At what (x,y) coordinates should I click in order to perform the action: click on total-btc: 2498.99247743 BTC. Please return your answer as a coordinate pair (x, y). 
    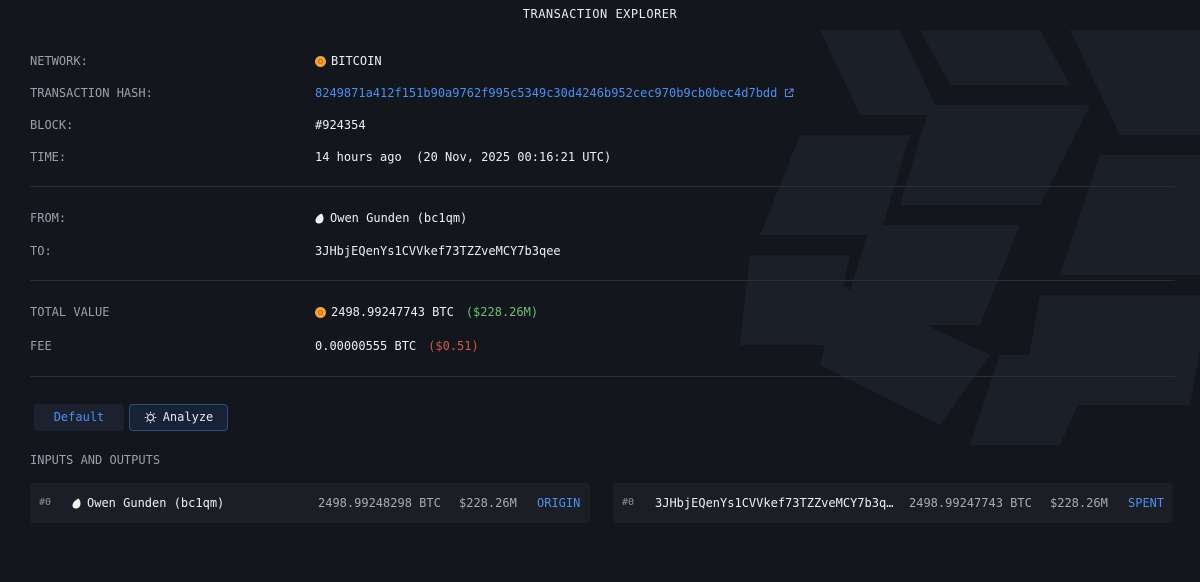
    Looking at the image, I should click on (392, 312).